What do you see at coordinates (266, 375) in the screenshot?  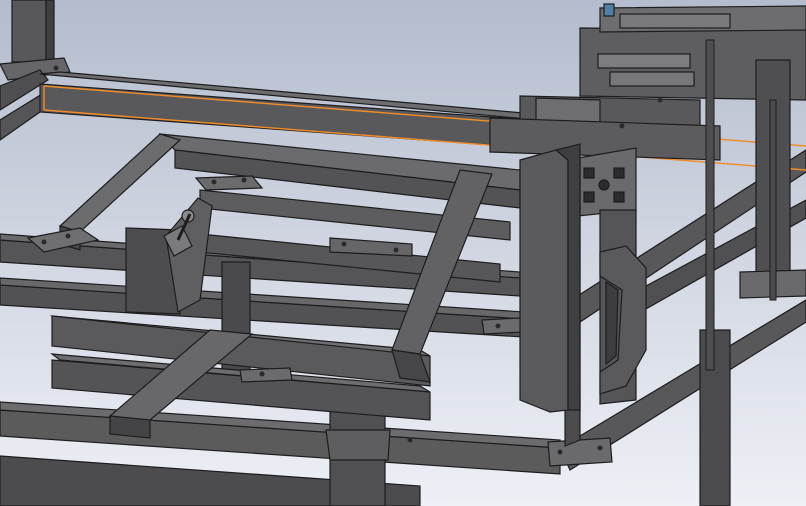 I see `floor-plate-bottom` at bounding box center [266, 375].